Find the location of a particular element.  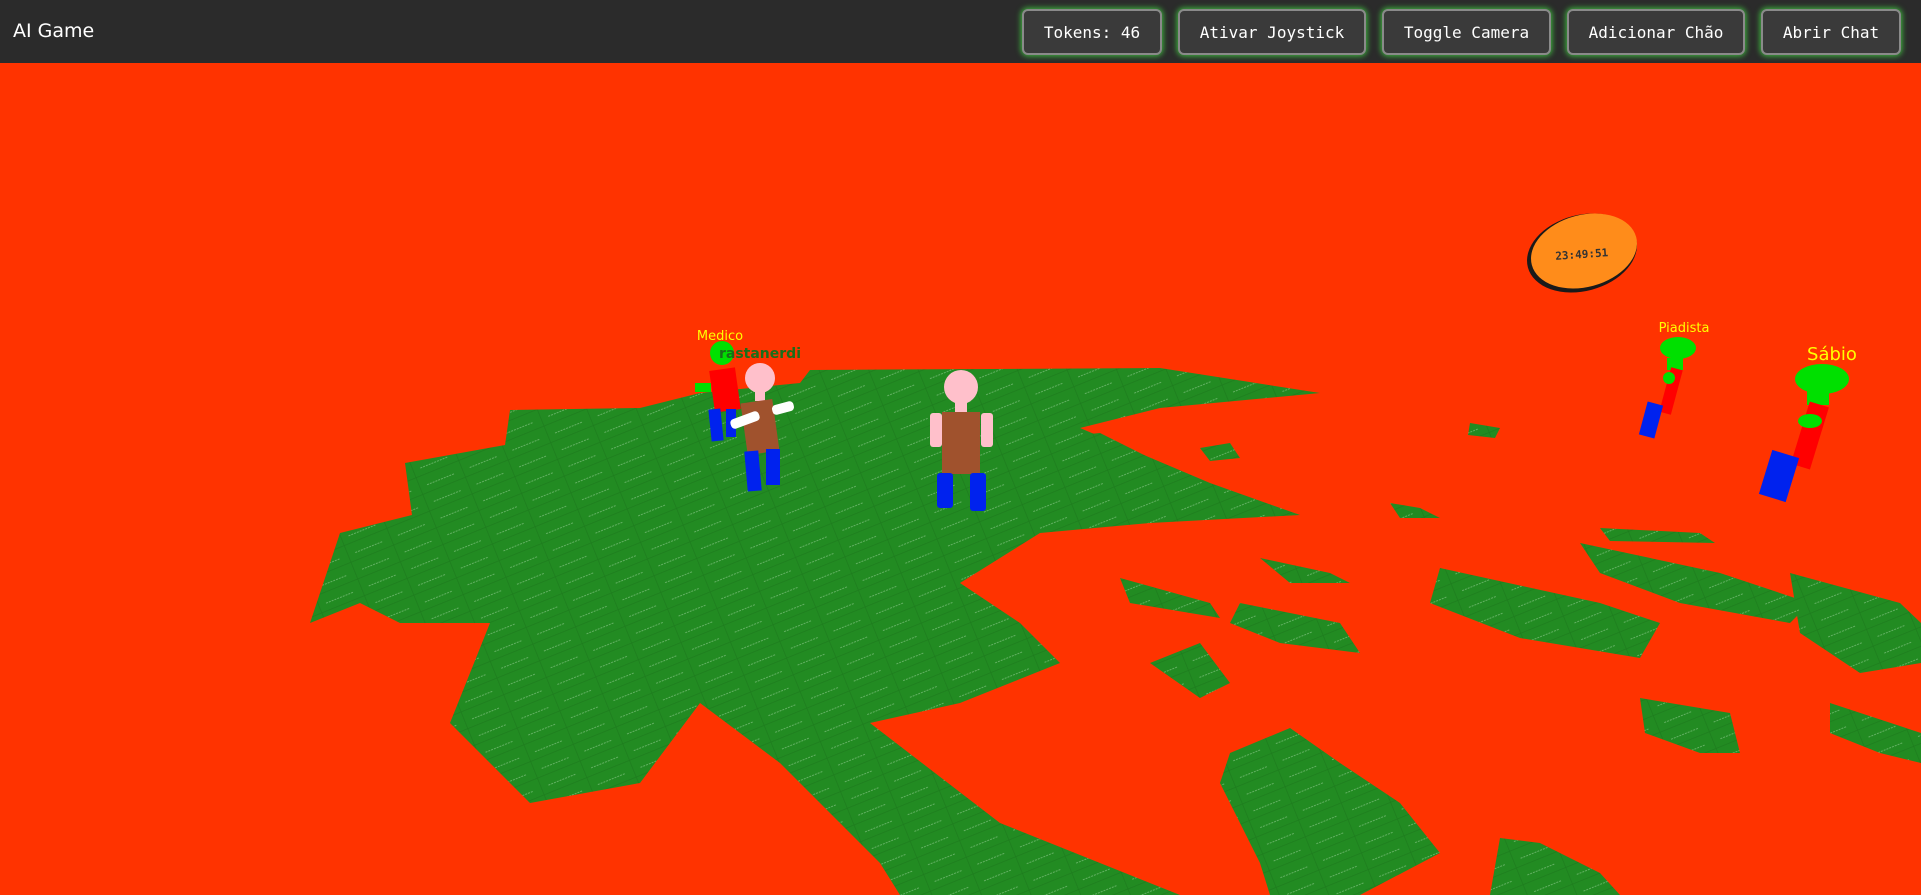

npc-sabio-label: Sábio is located at coordinates (1832, 354).